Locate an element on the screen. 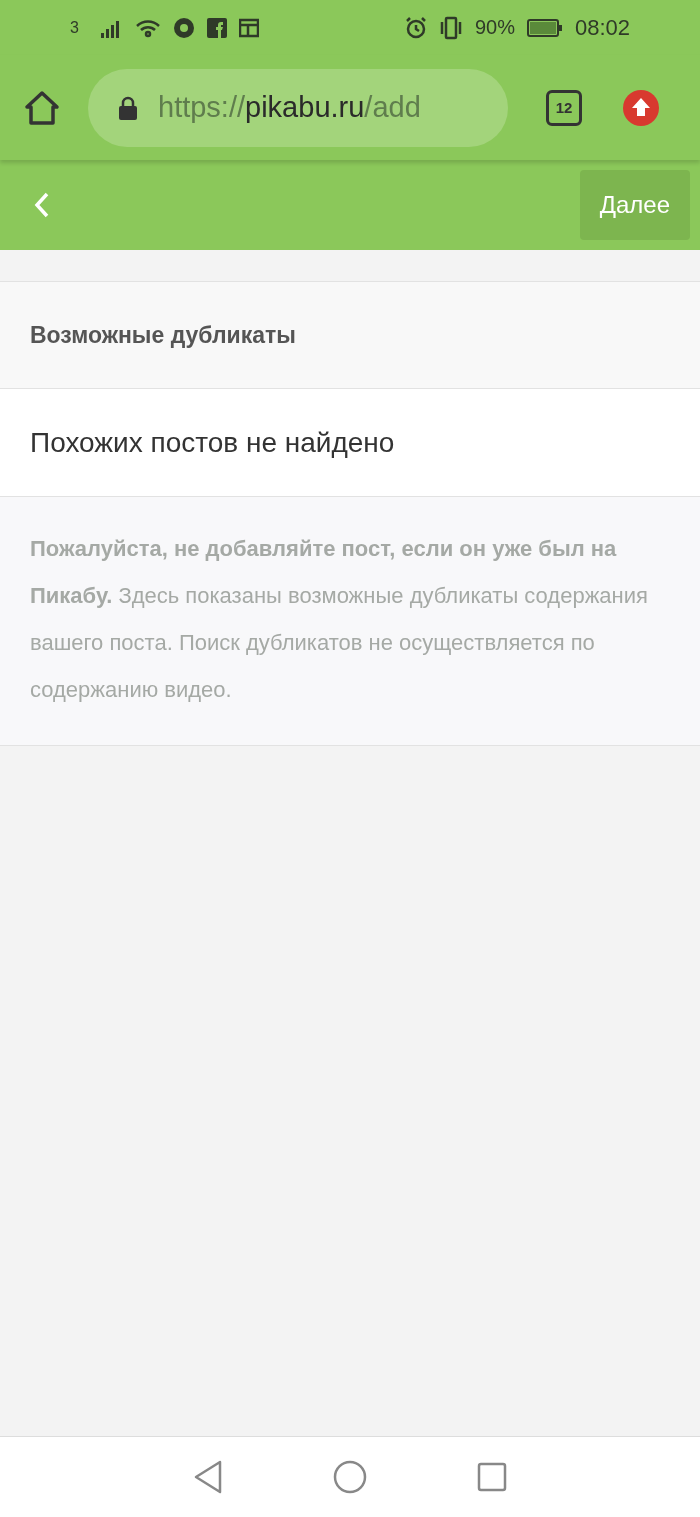 This screenshot has height=1517, width=700. section-title: Возможные дубликаты is located at coordinates (163, 335).